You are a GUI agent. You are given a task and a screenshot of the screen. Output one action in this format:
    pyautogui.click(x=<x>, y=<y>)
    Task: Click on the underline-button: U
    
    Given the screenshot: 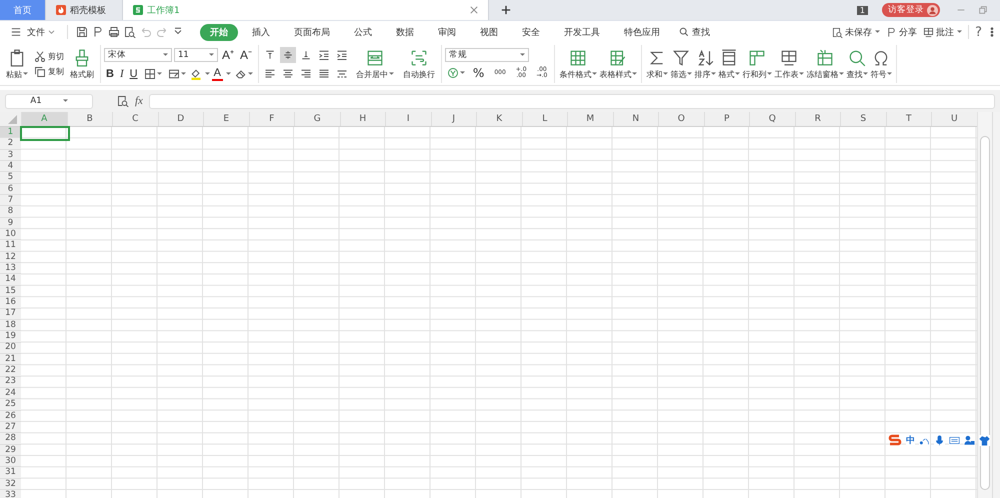 What is the action you would take?
    pyautogui.click(x=134, y=74)
    